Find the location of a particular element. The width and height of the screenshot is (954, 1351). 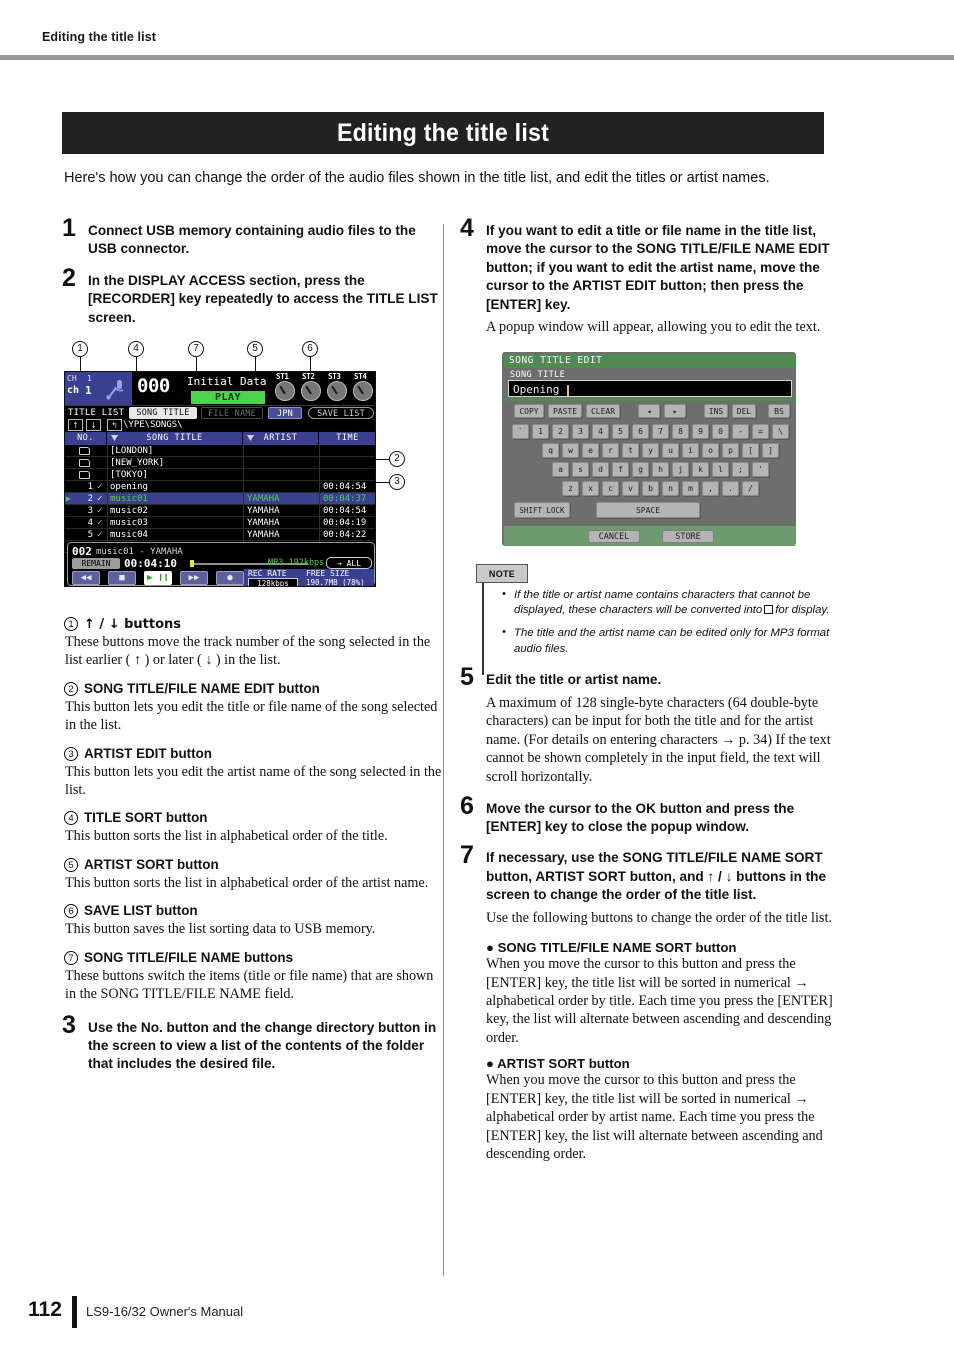

key-6: 6 is located at coordinates (640, 431).